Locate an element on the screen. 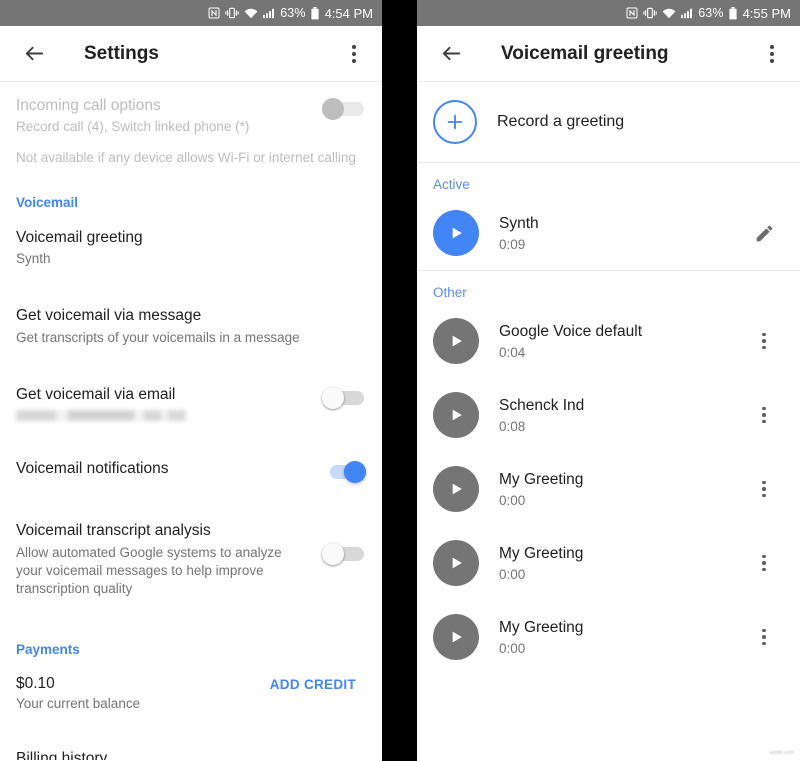 The image size is (800, 761). greeting-name: Synth is located at coordinates (519, 224).